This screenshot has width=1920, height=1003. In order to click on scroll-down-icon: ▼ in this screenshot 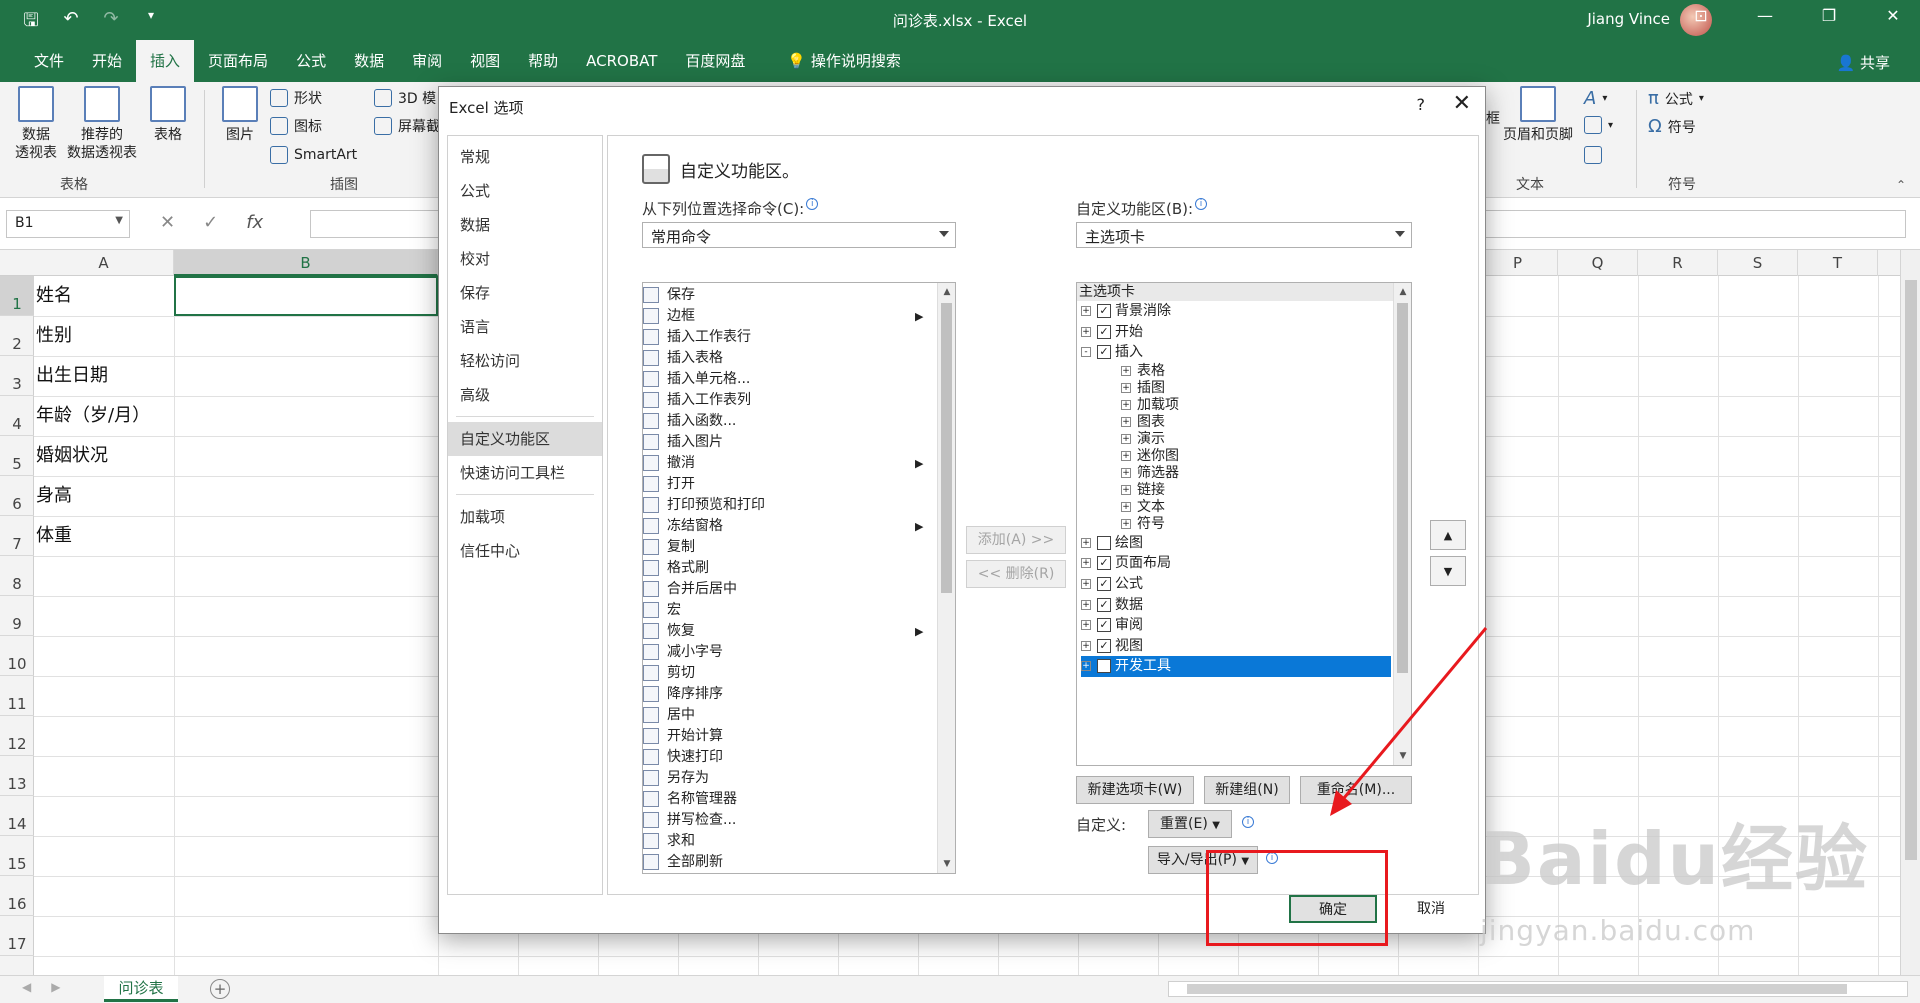, I will do `click(946, 864)`.